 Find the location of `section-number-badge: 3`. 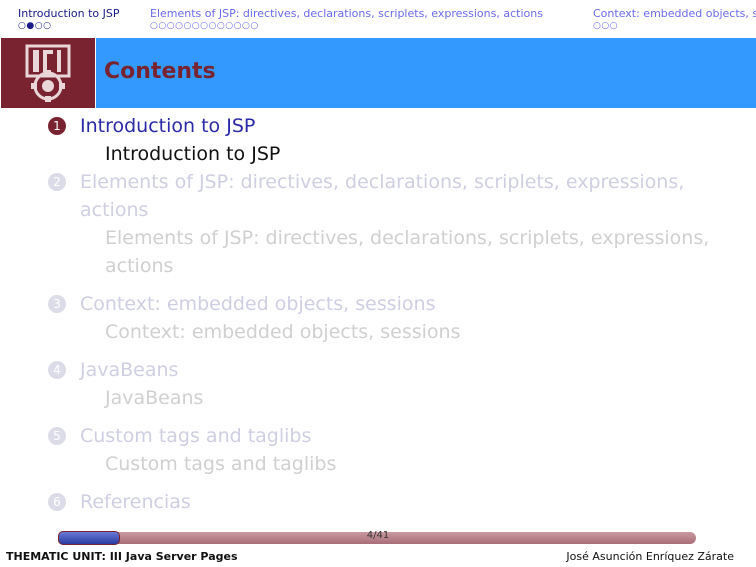

section-number-badge: 3 is located at coordinates (57, 304).